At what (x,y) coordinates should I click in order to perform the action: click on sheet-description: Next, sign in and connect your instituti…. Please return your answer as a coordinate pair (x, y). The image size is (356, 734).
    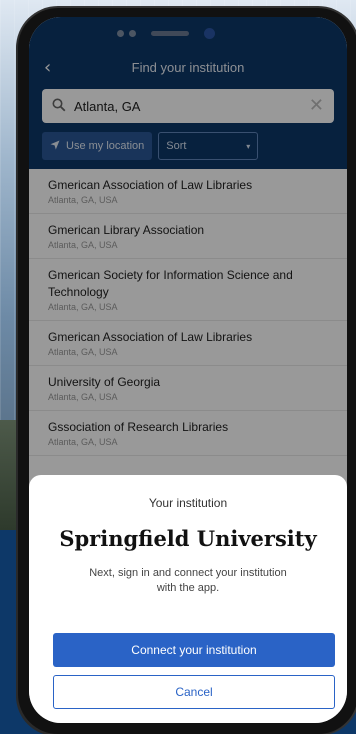
    Looking at the image, I should click on (188, 580).